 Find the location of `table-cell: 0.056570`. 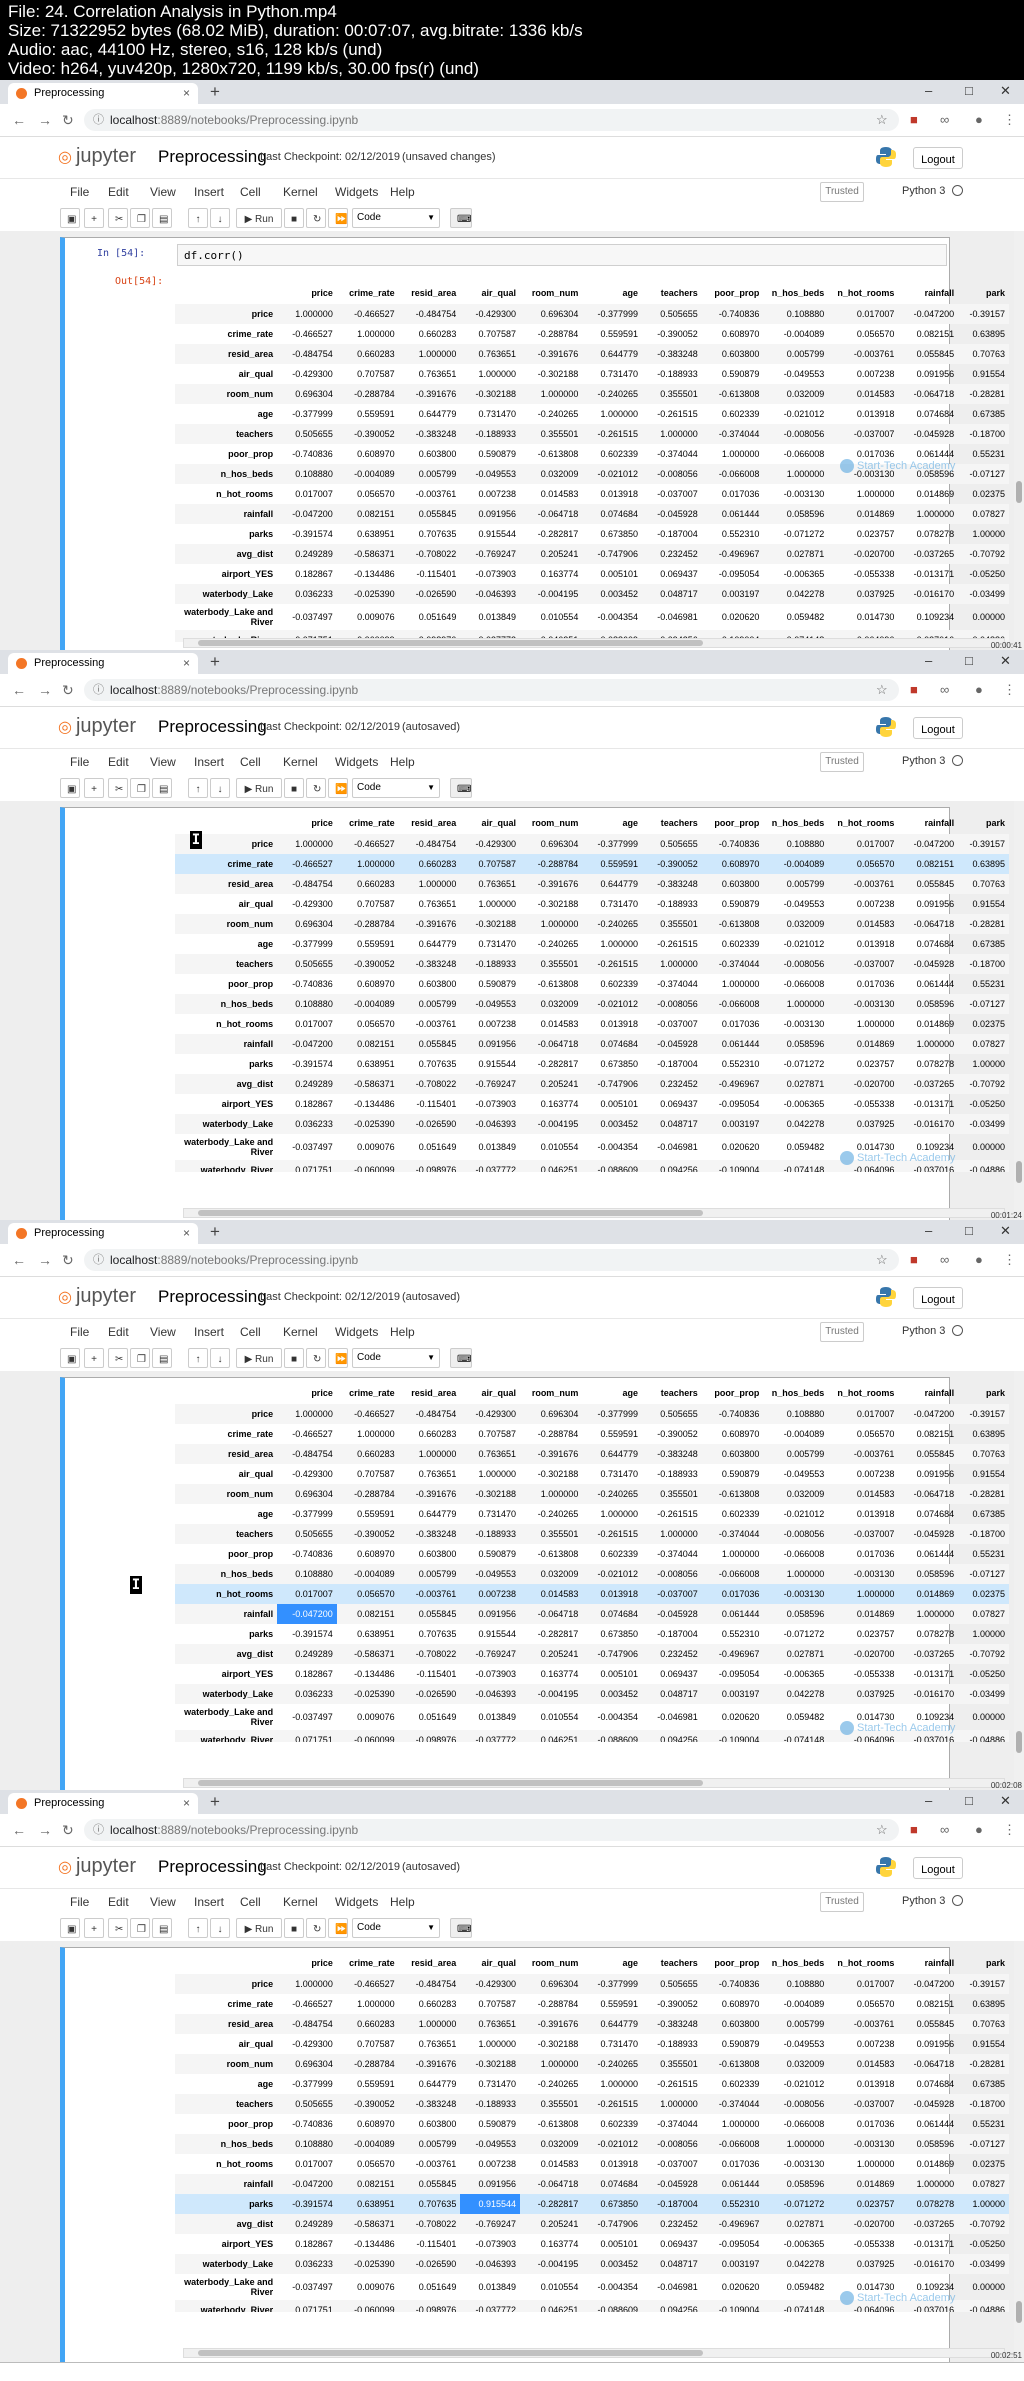

table-cell: 0.056570 is located at coordinates (368, 1594).